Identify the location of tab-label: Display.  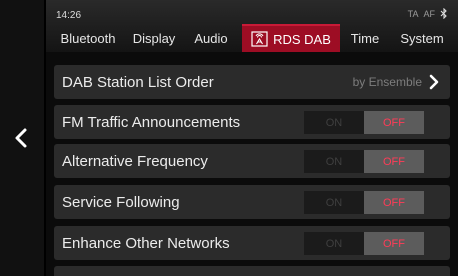
(154, 38).